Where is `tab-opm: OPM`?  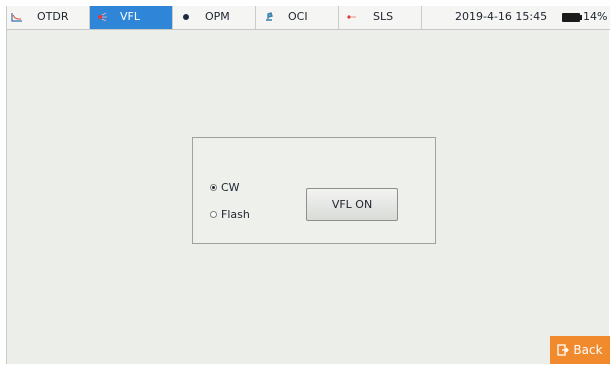
tab-opm: OPM is located at coordinates (214, 17).